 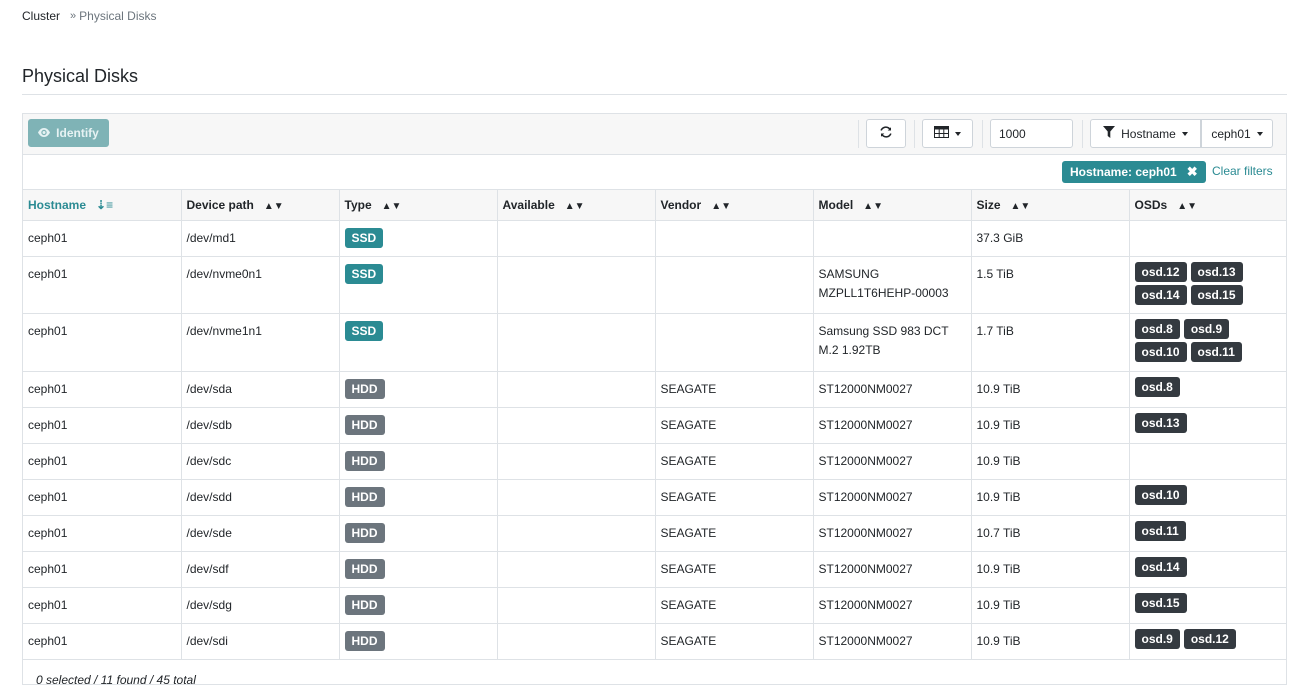 What do you see at coordinates (883, 283) in the screenshot?
I see `cell-model-text: SAMSUNG MZPLL1T6HEHP-00003` at bounding box center [883, 283].